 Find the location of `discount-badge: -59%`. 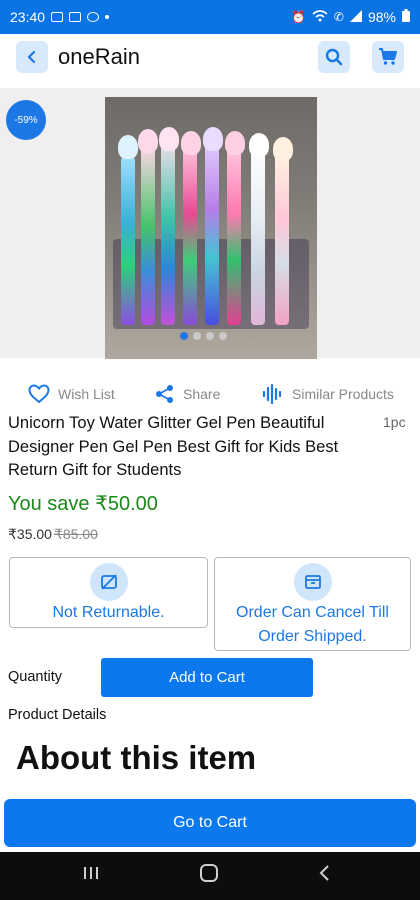

discount-badge: -59% is located at coordinates (26, 120).